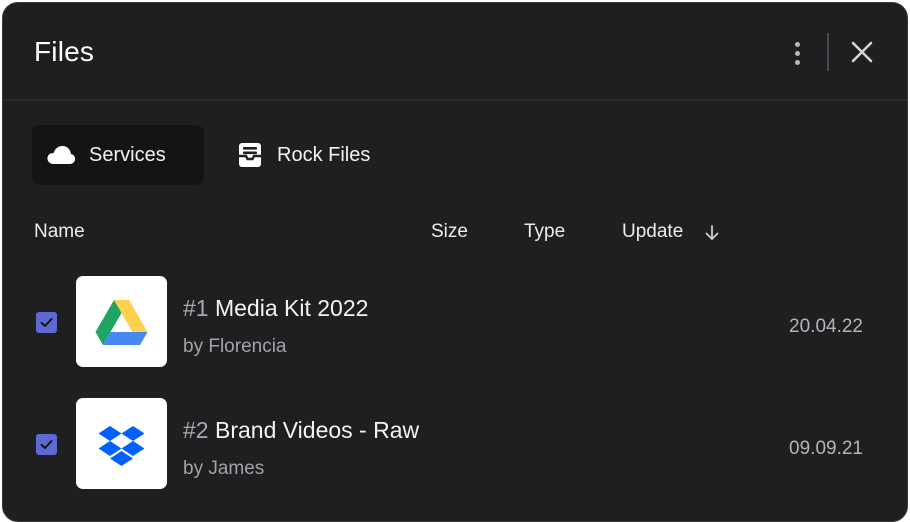 This screenshot has width=910, height=522. I want to click on file-author: by Florencia, so click(235, 346).